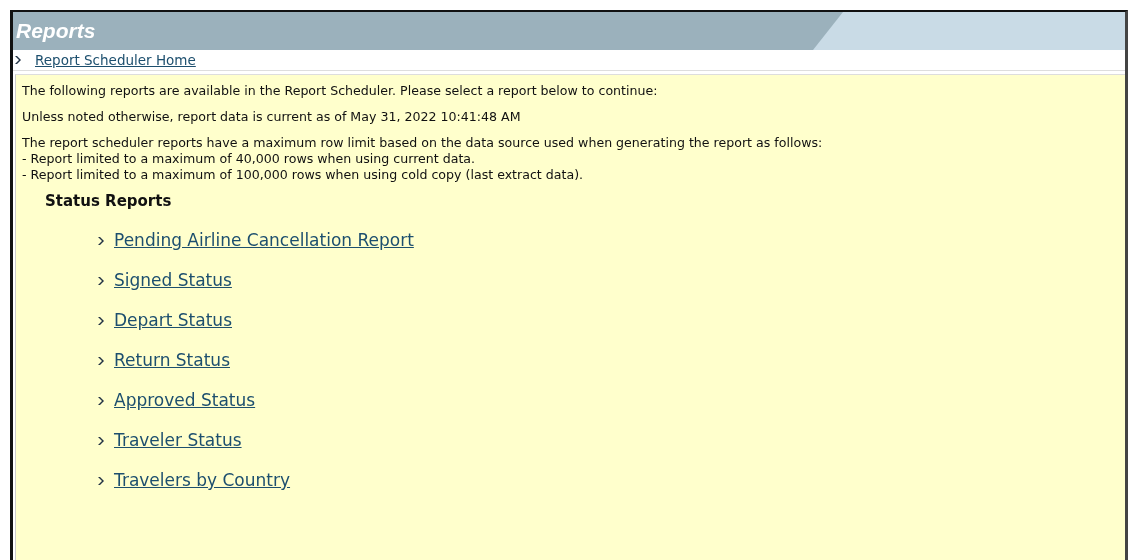 The image size is (1136, 560). Describe the element at coordinates (423, 143) in the screenshot. I see `info-text: The report scheduler reports have a maximum row limit based on the data source used when generating the report as follows:` at that location.